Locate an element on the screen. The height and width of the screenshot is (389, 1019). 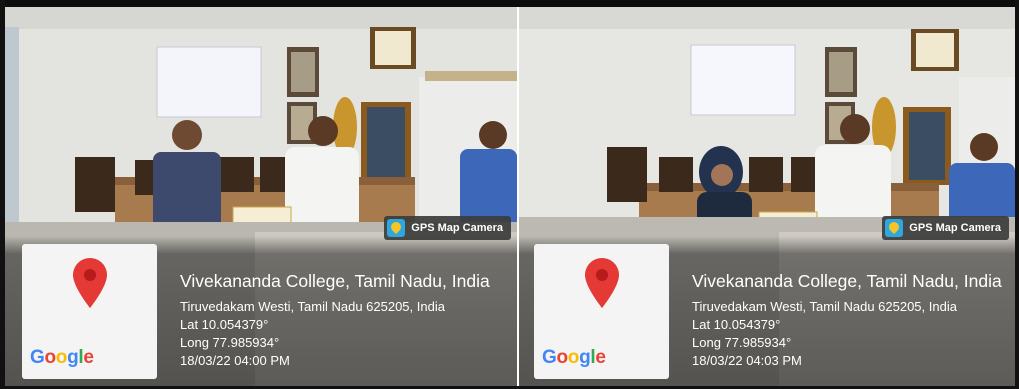
right-border is located at coordinates (1017, 194).